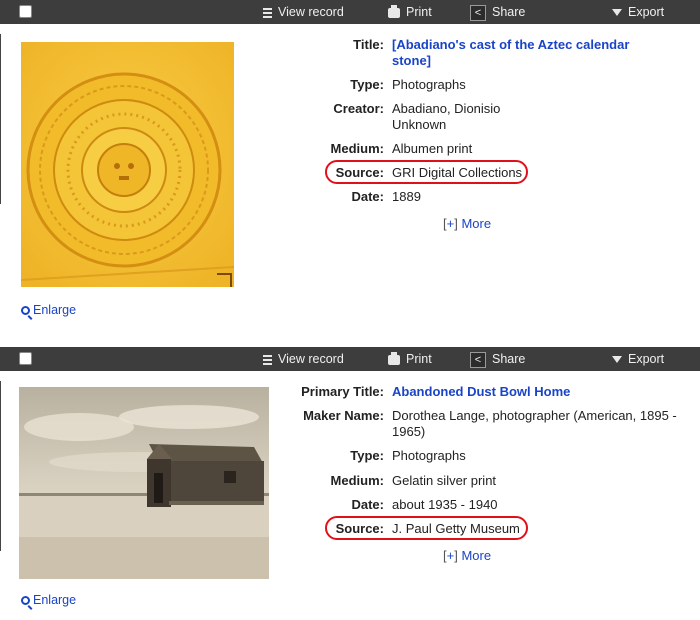  Describe the element at coordinates (368, 44) in the screenshot. I see `title-label: Title:` at that location.